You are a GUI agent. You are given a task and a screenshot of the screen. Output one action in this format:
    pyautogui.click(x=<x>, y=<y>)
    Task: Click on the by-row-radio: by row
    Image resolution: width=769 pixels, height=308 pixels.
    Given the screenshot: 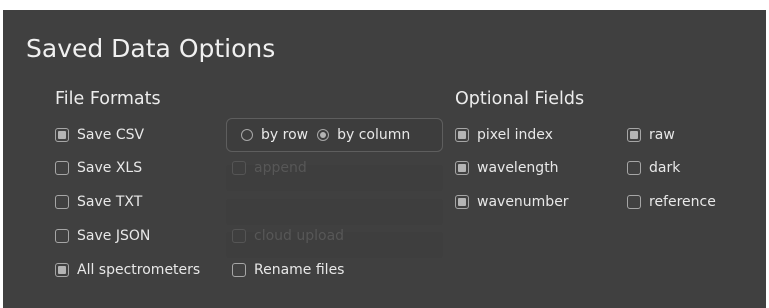 What is the action you would take?
    pyautogui.click(x=274, y=135)
    